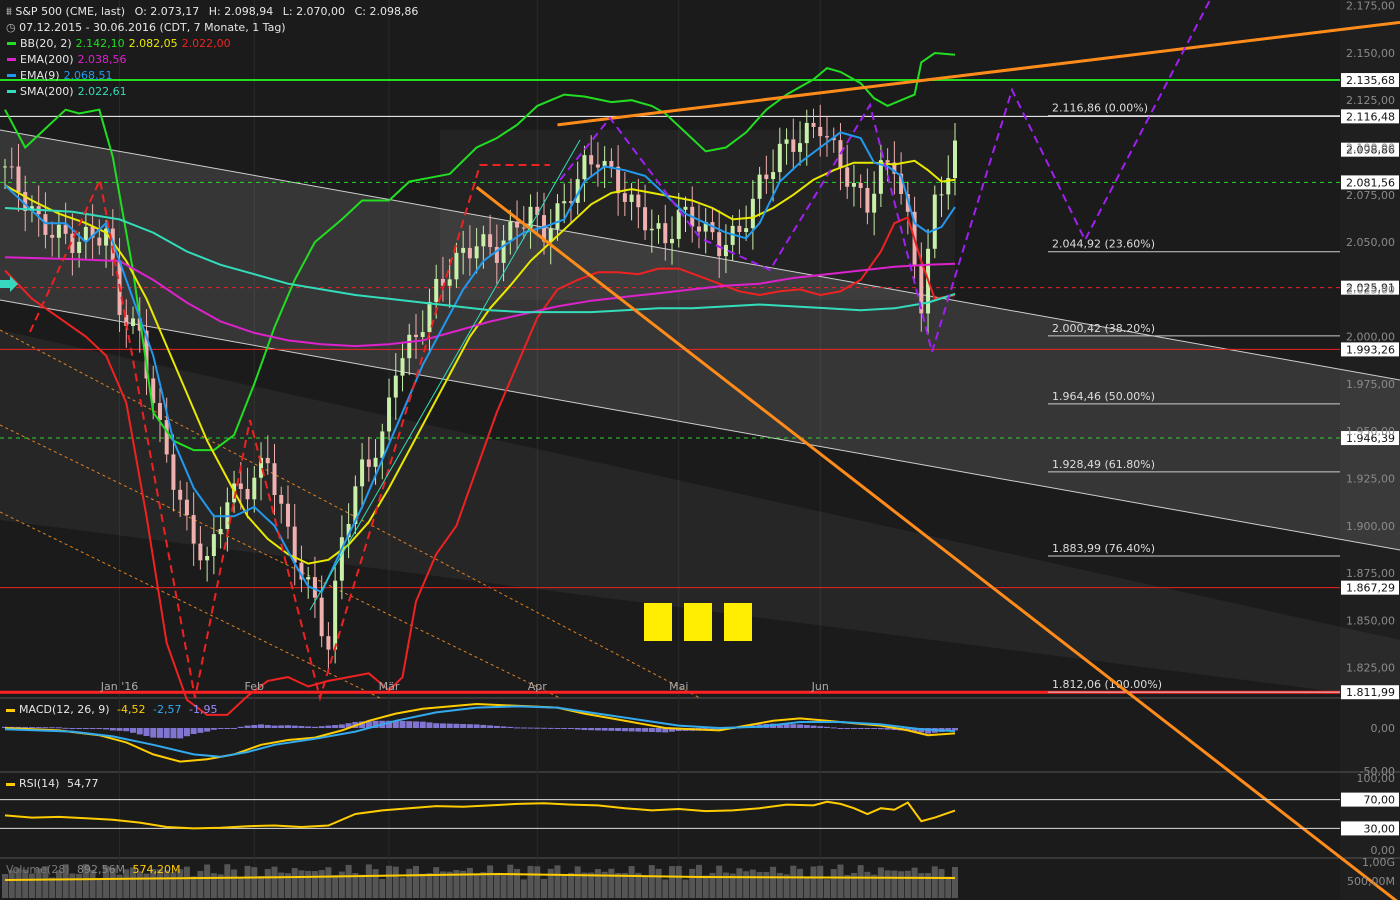  I want to click on volume-axis-tick: 1,00G, so click(1378, 862).